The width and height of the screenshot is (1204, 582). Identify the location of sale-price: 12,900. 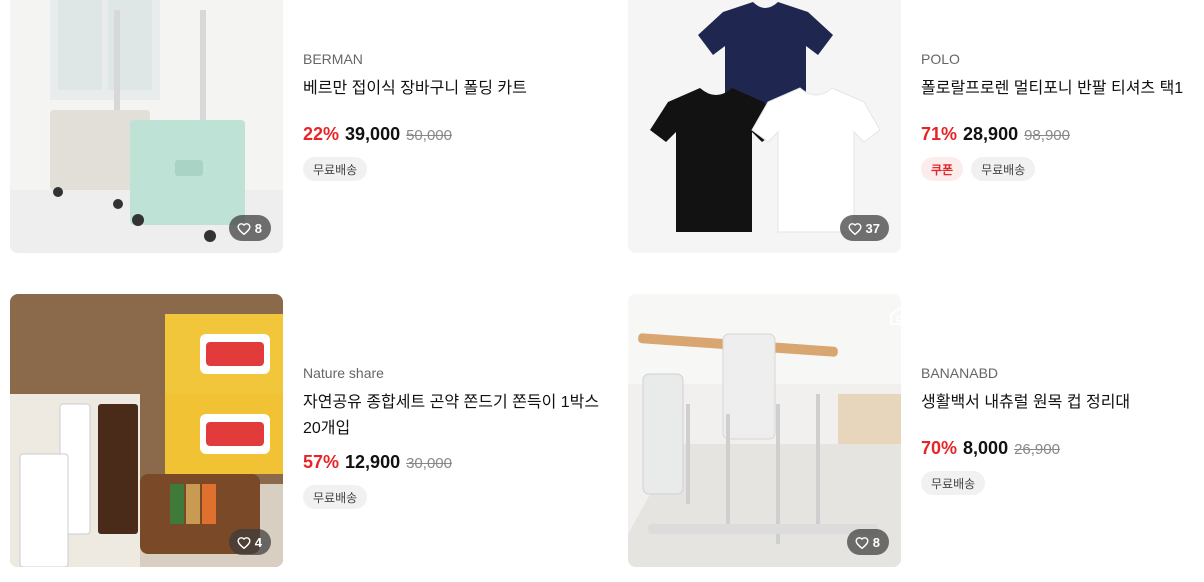
(373, 462).